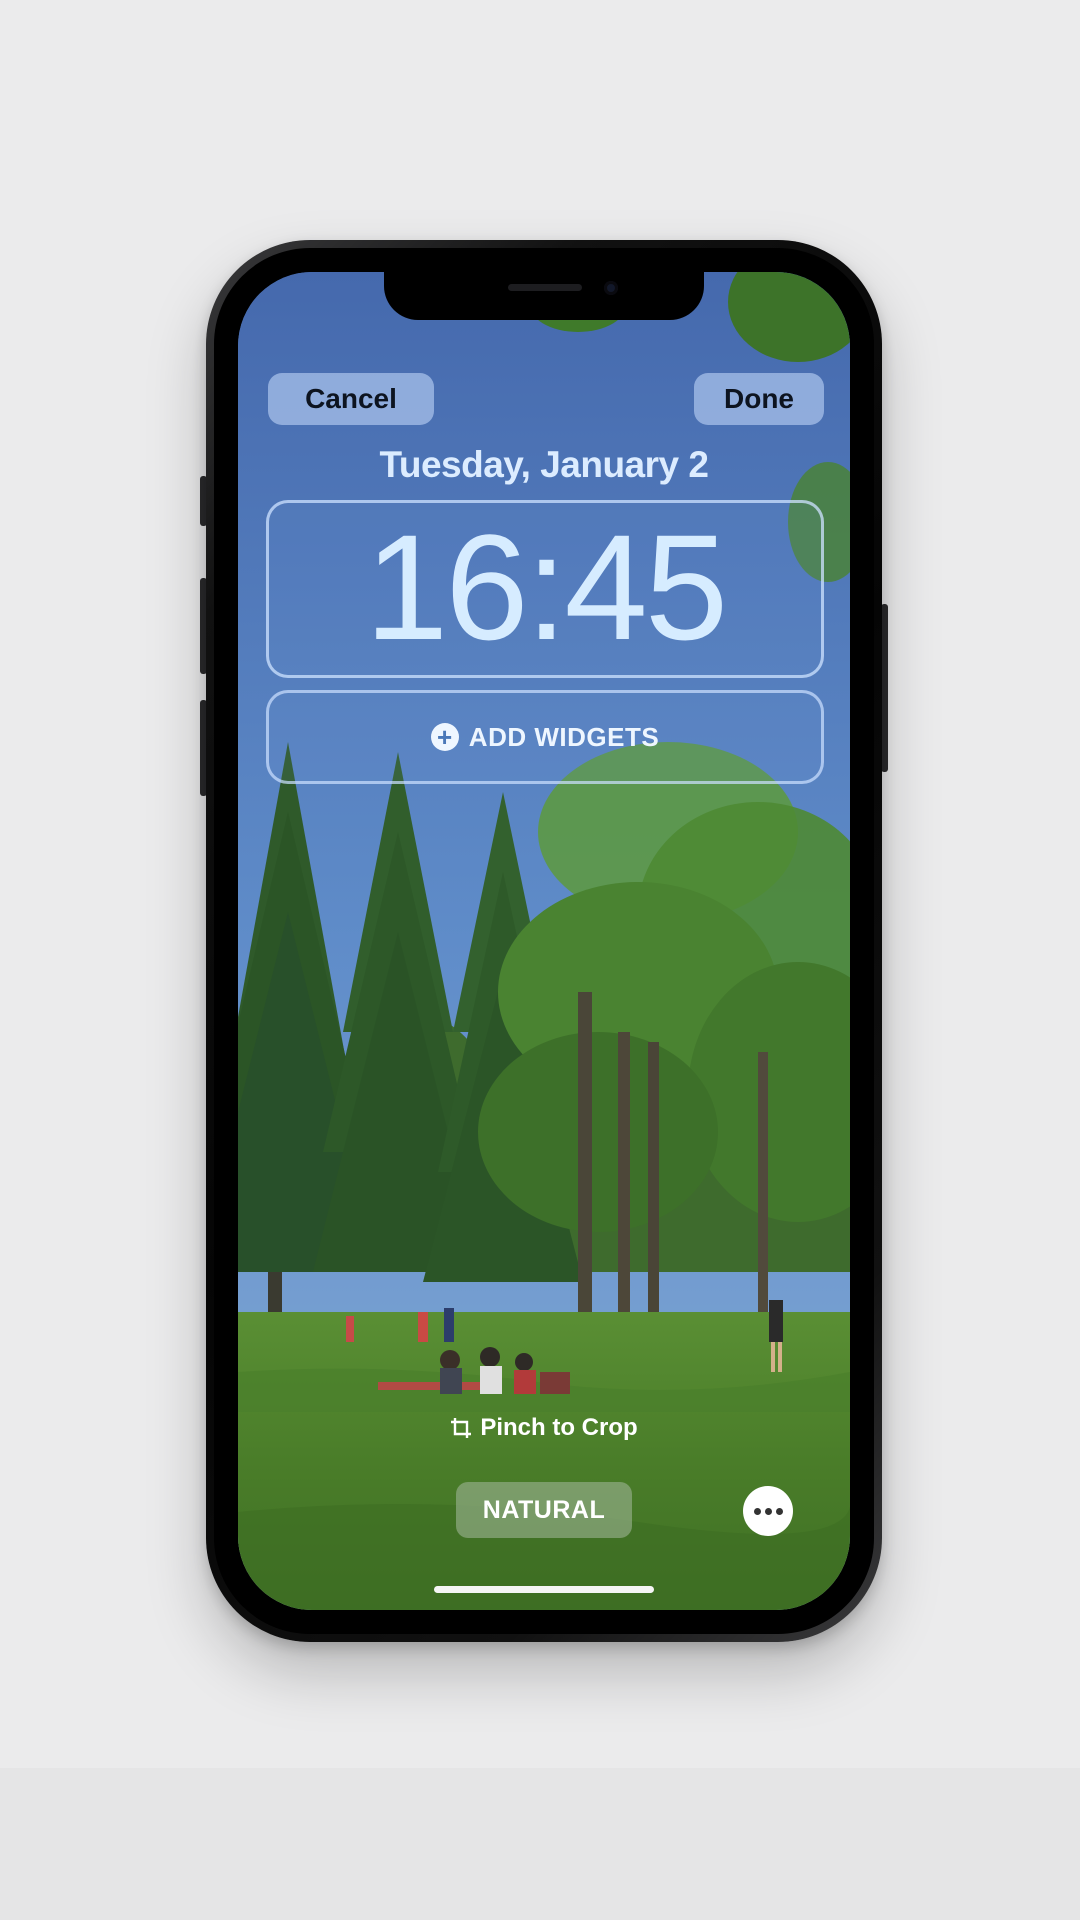 This screenshot has height=1920, width=1080. Describe the element at coordinates (544, 296) in the screenshot. I see `notch` at that location.